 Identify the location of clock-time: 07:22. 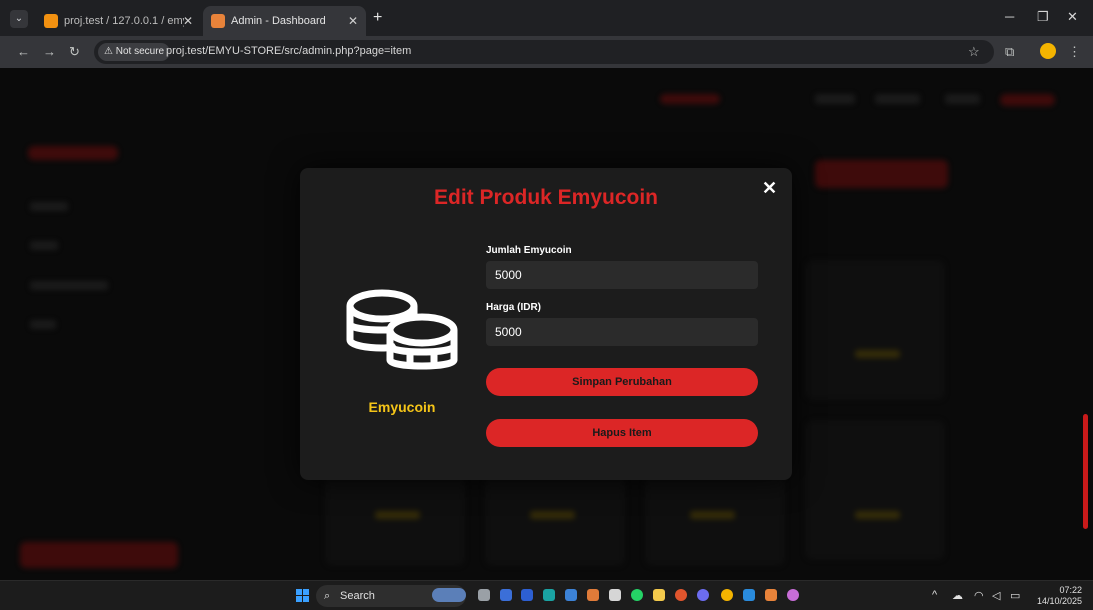
(1070, 590).